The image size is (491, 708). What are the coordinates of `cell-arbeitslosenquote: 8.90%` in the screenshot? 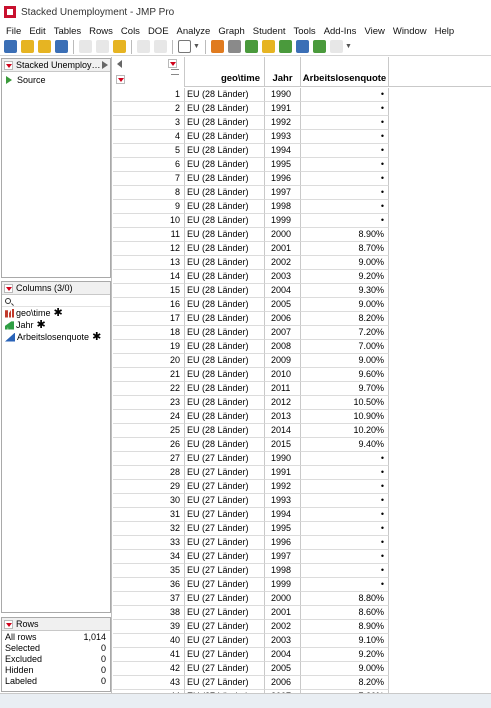 It's located at (345, 235).